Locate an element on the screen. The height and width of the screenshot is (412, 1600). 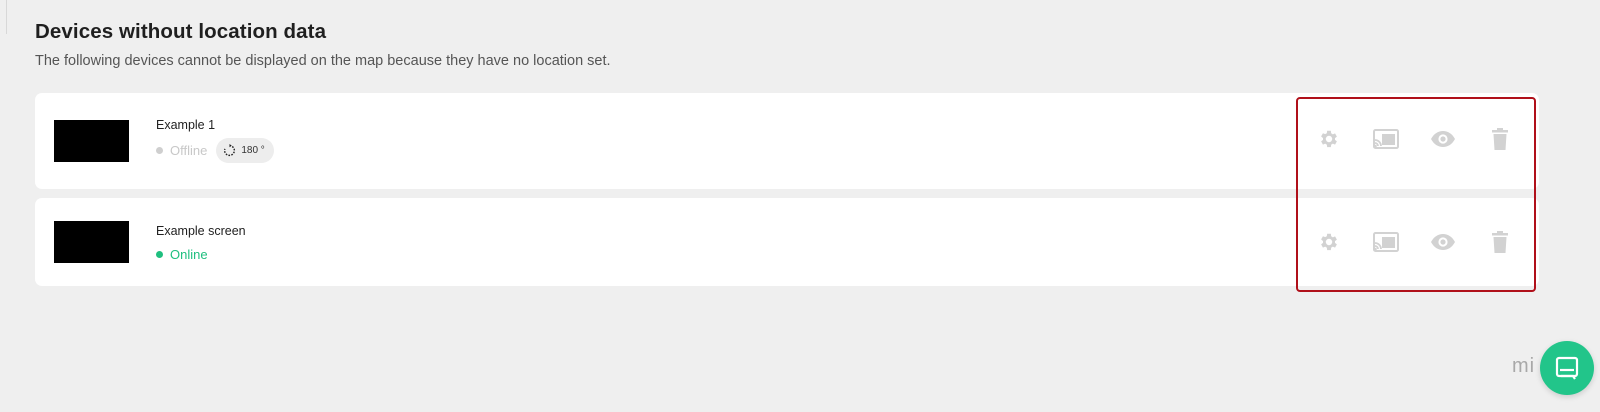
device-status: Online is located at coordinates (182, 254).